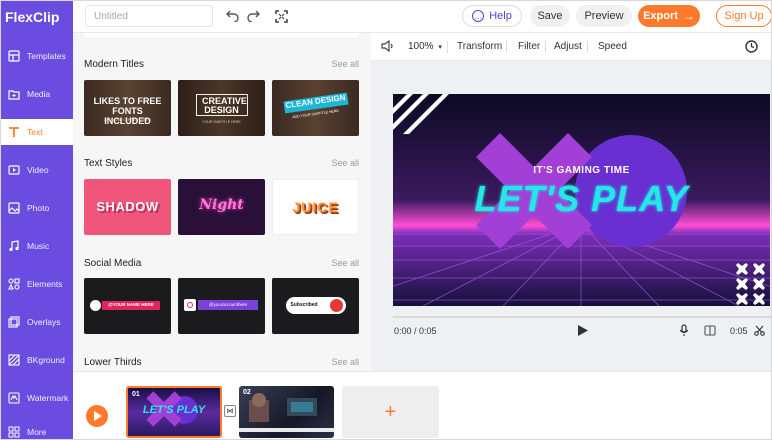 This screenshot has width=772, height=440. I want to click on sidebar-item-photo: Photo, so click(37, 208).